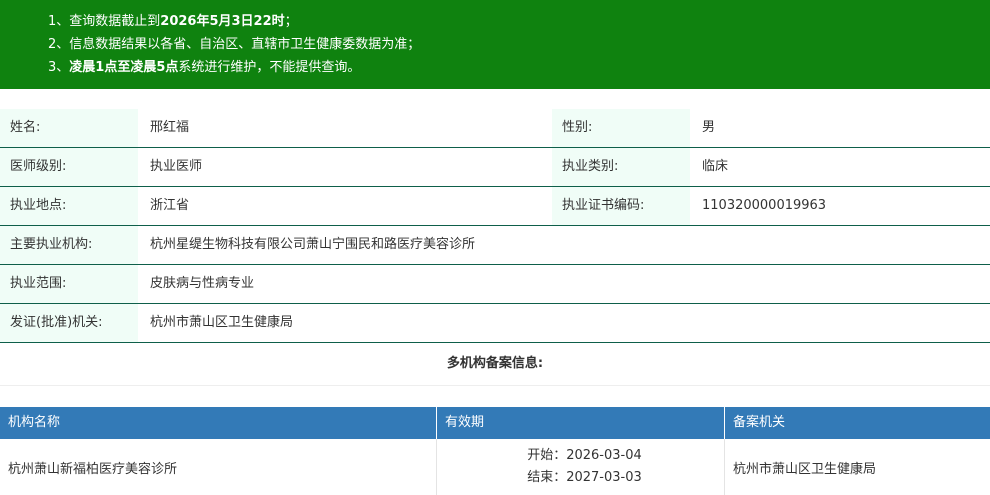 This screenshot has height=495, width=990. Describe the element at coordinates (69, 167) in the screenshot. I see `level-label: 医师级别:` at that location.